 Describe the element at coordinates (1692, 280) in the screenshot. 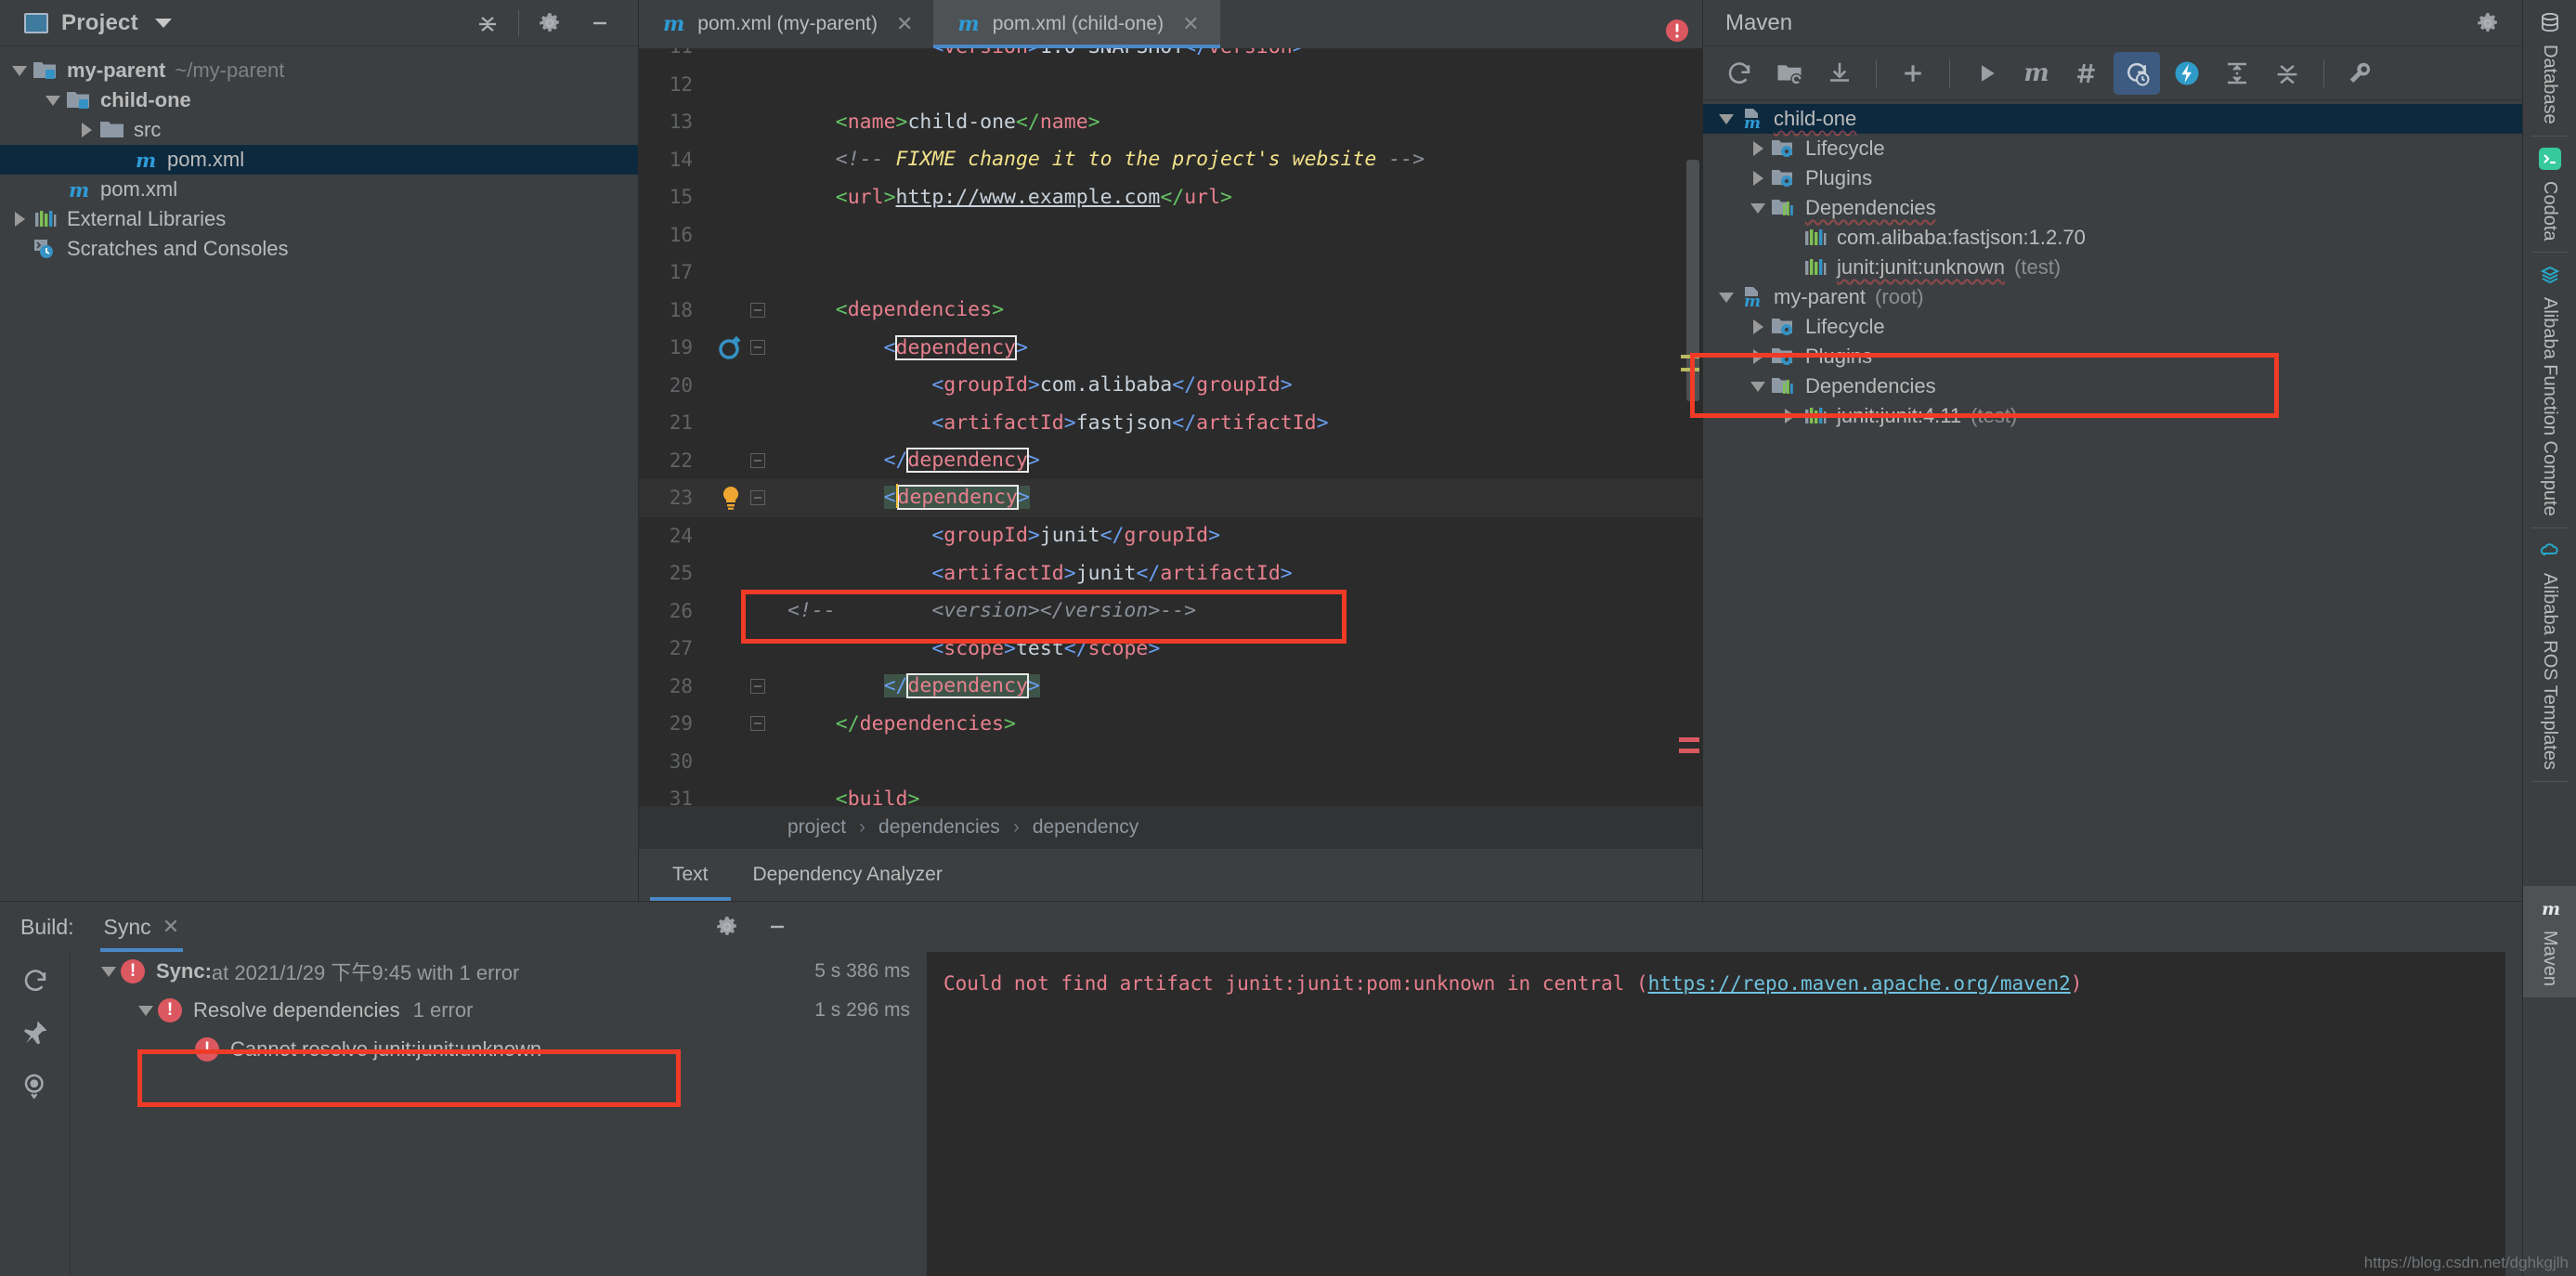

I see `scrollbar-thumb` at that location.